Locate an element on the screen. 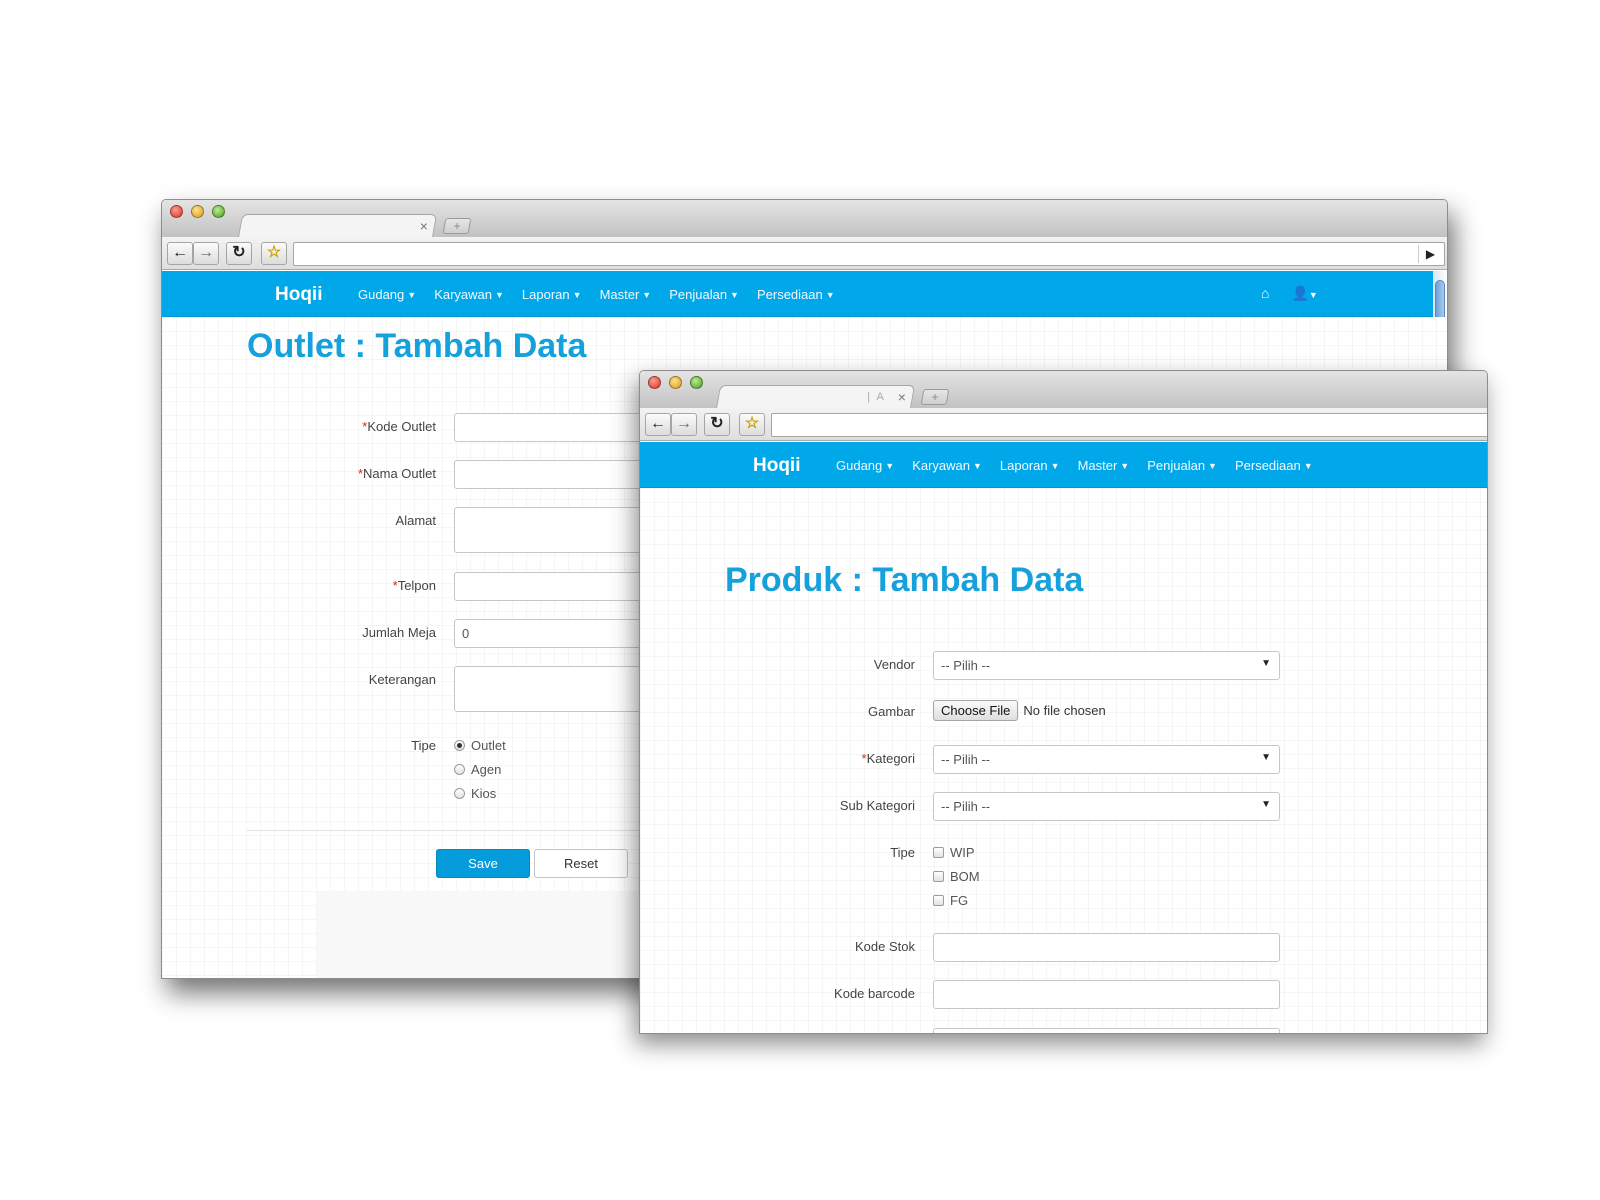 The width and height of the screenshot is (1600, 1200). user-icon: 👤 is located at coordinates (1300, 293).